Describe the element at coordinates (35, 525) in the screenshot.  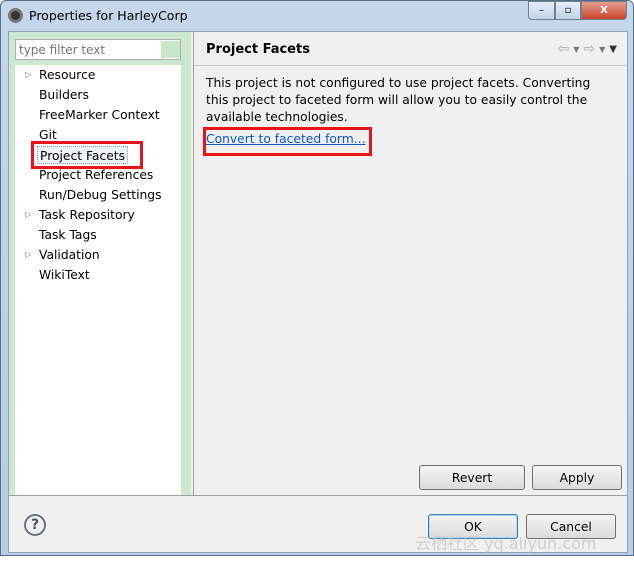
I see `help-icon: ?` at that location.